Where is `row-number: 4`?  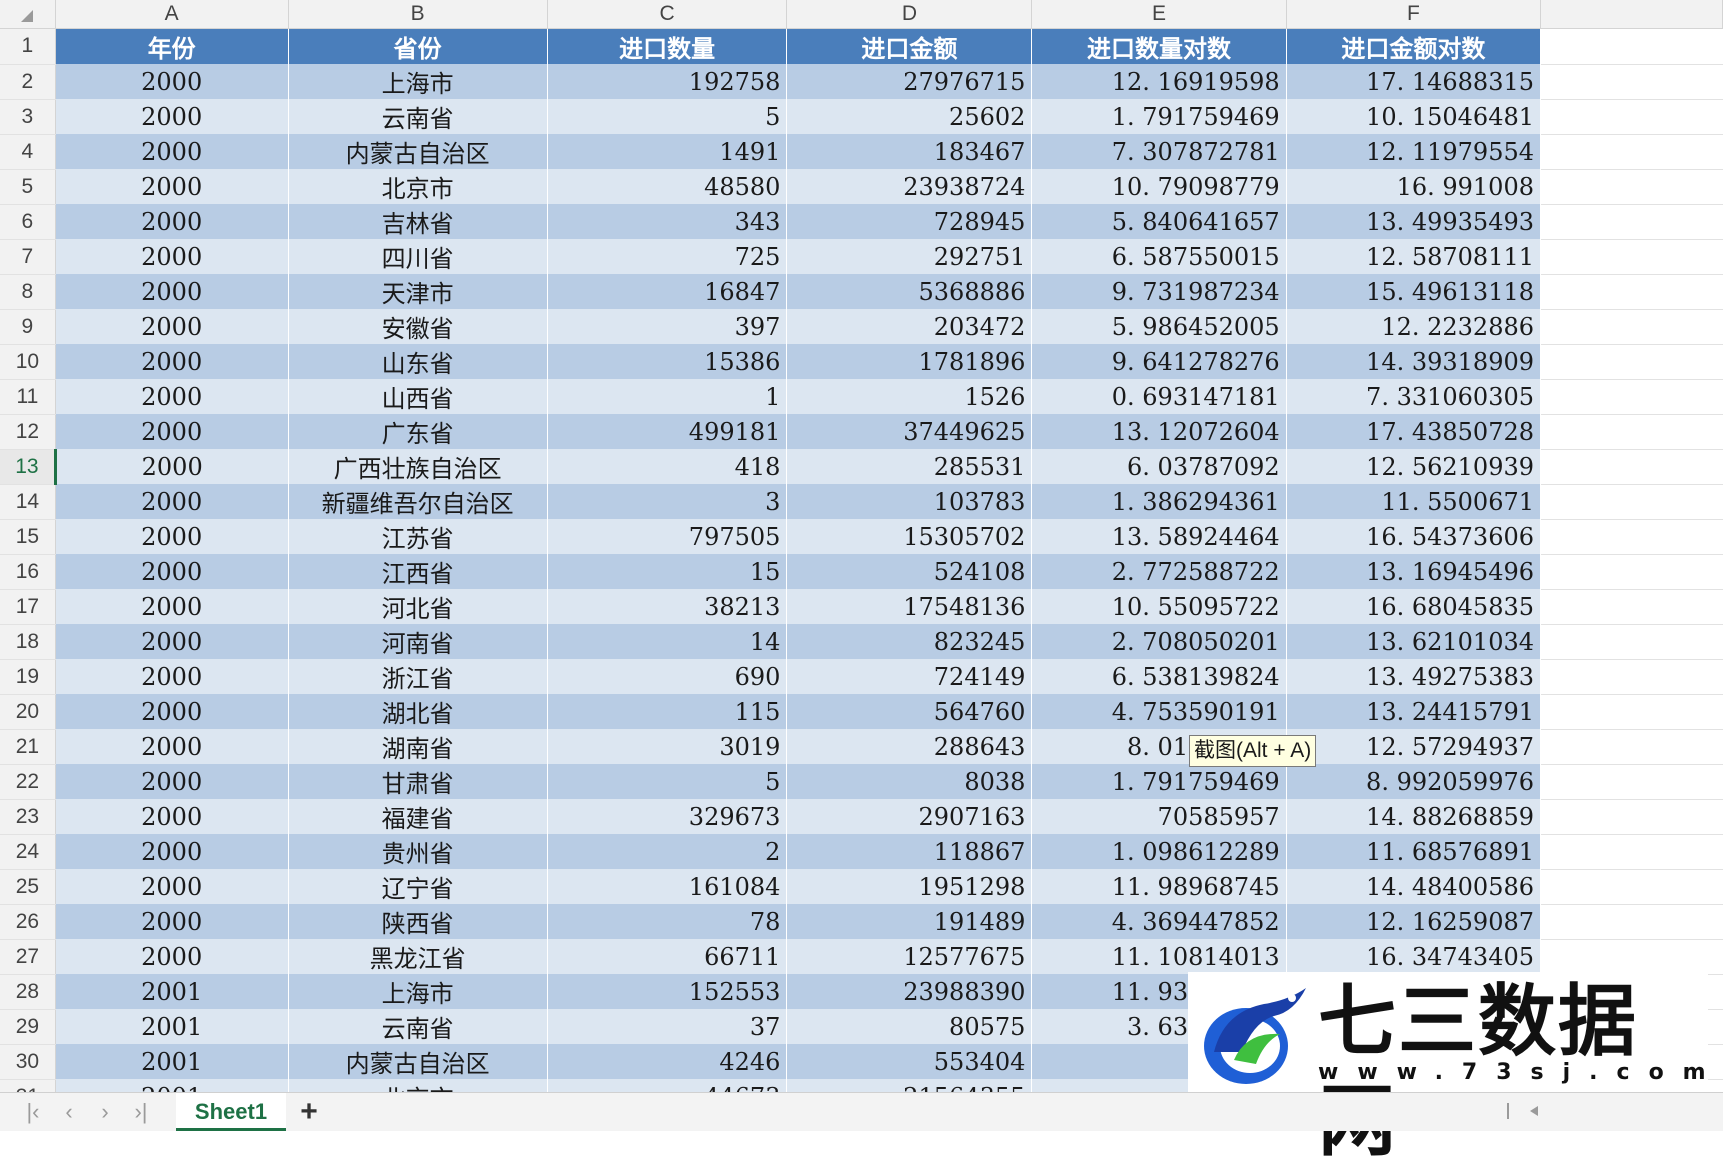 row-number: 4 is located at coordinates (28, 152).